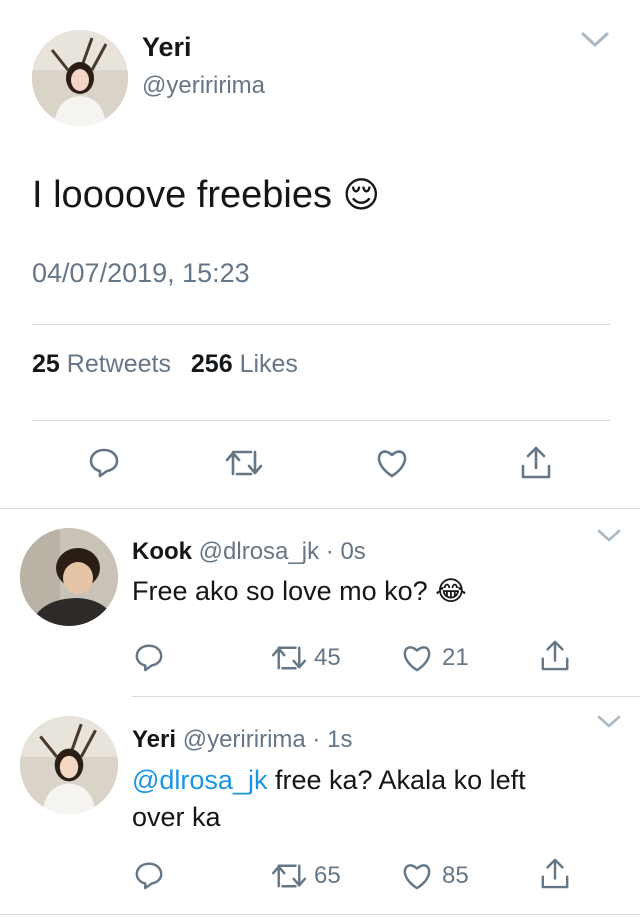  Describe the element at coordinates (69, 765) in the screenshot. I see `avatar-yeri-reply` at that location.